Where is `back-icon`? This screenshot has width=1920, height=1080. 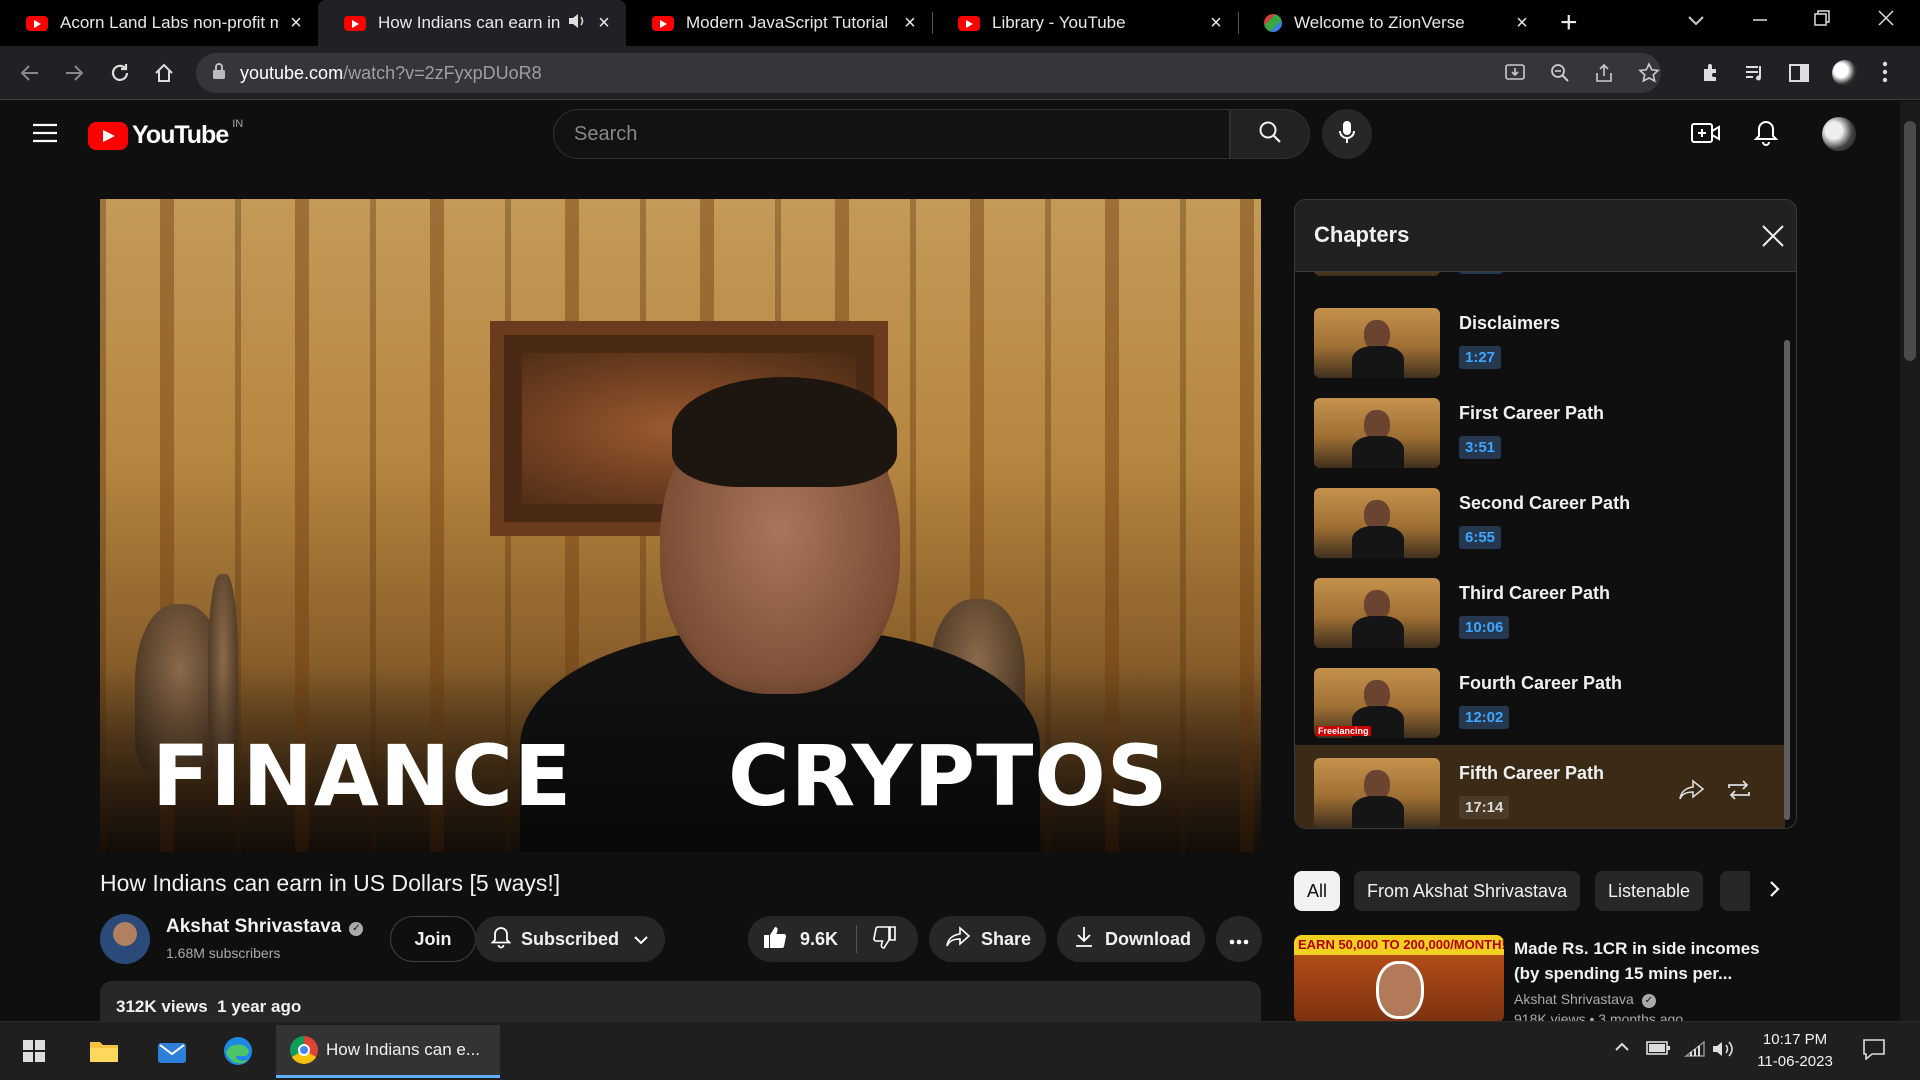 back-icon is located at coordinates (30, 73).